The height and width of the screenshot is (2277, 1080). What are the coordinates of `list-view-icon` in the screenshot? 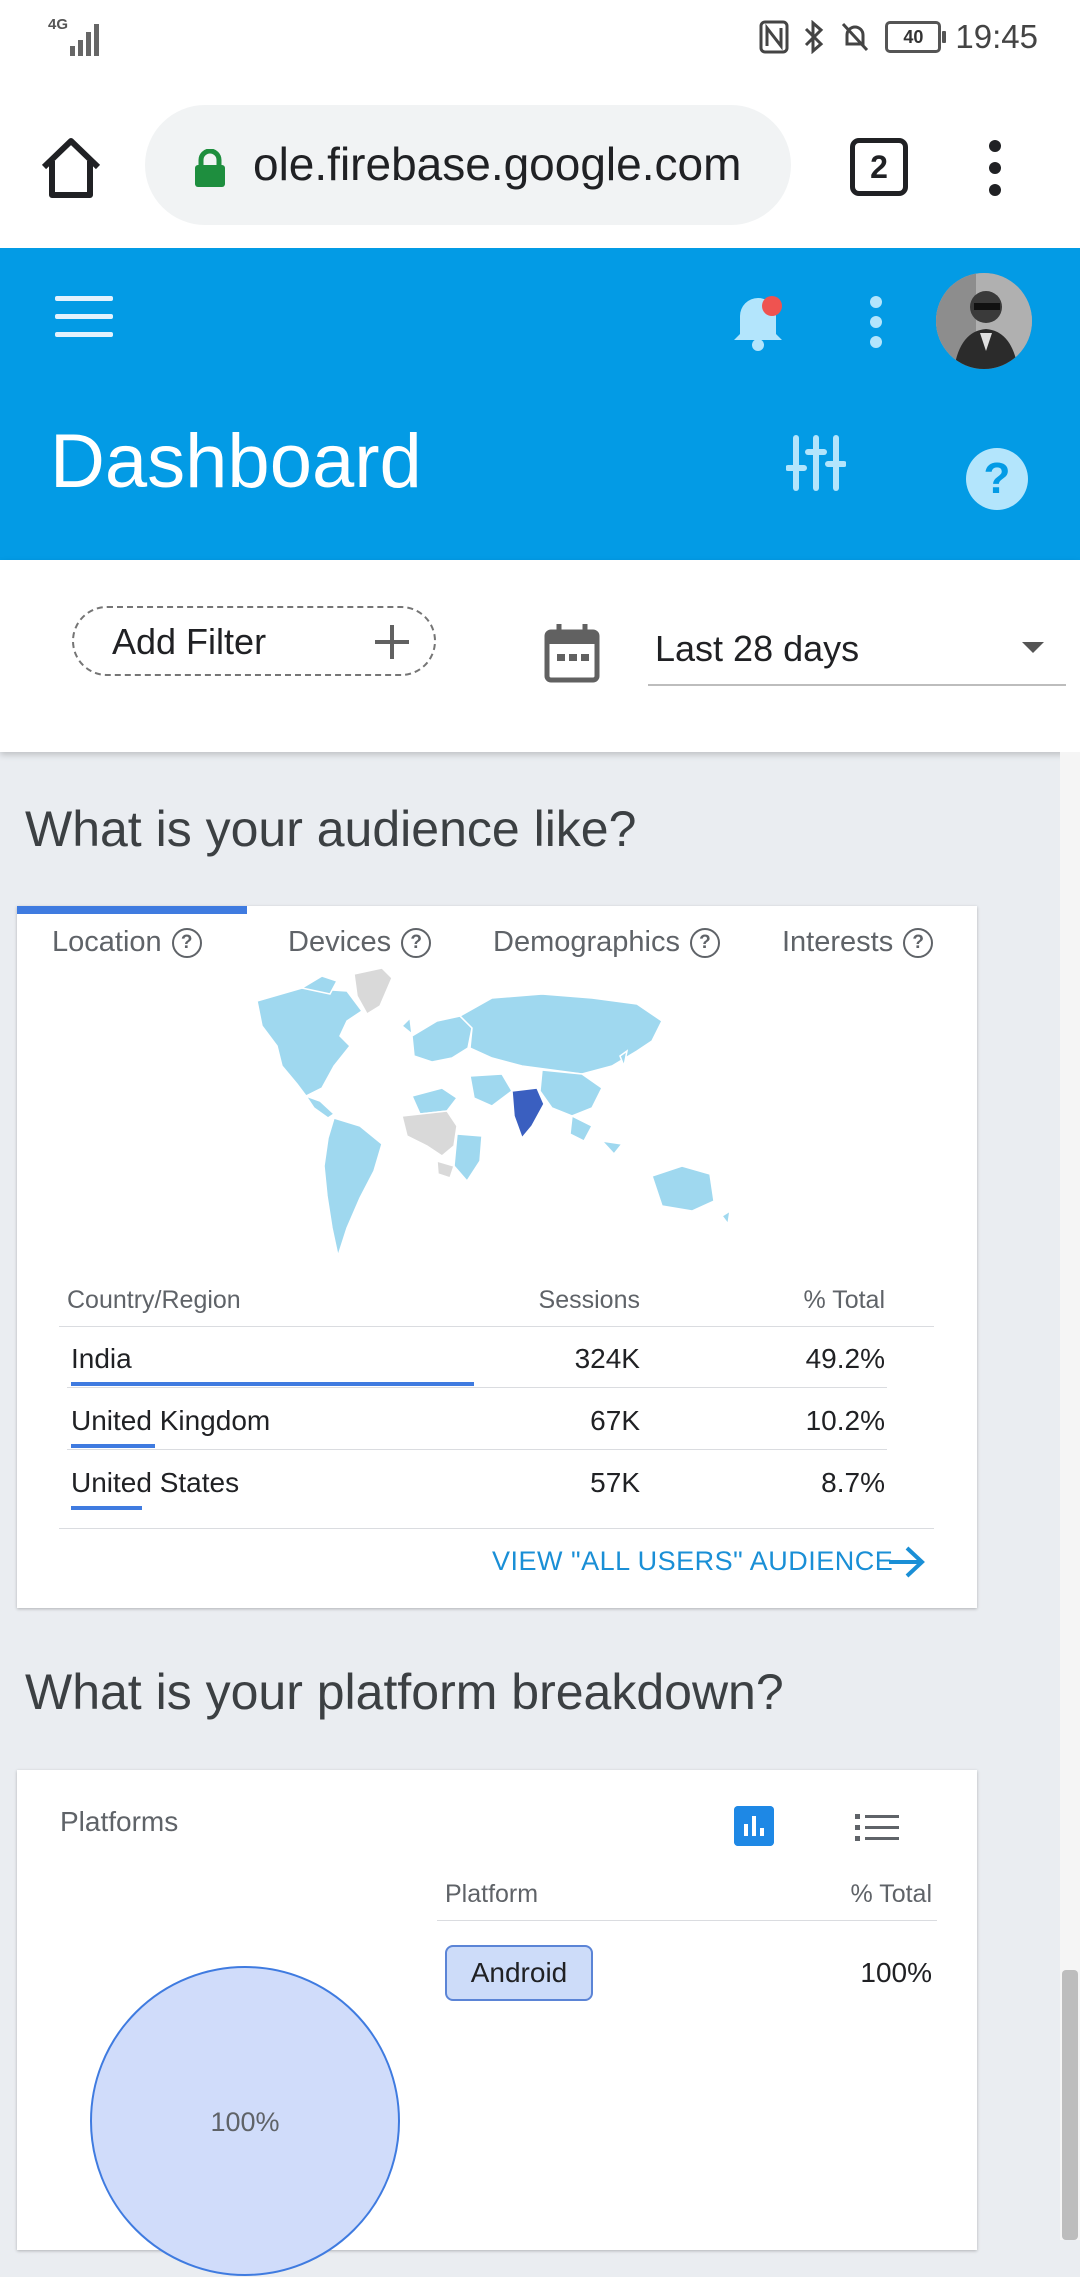 It's located at (877, 1828).